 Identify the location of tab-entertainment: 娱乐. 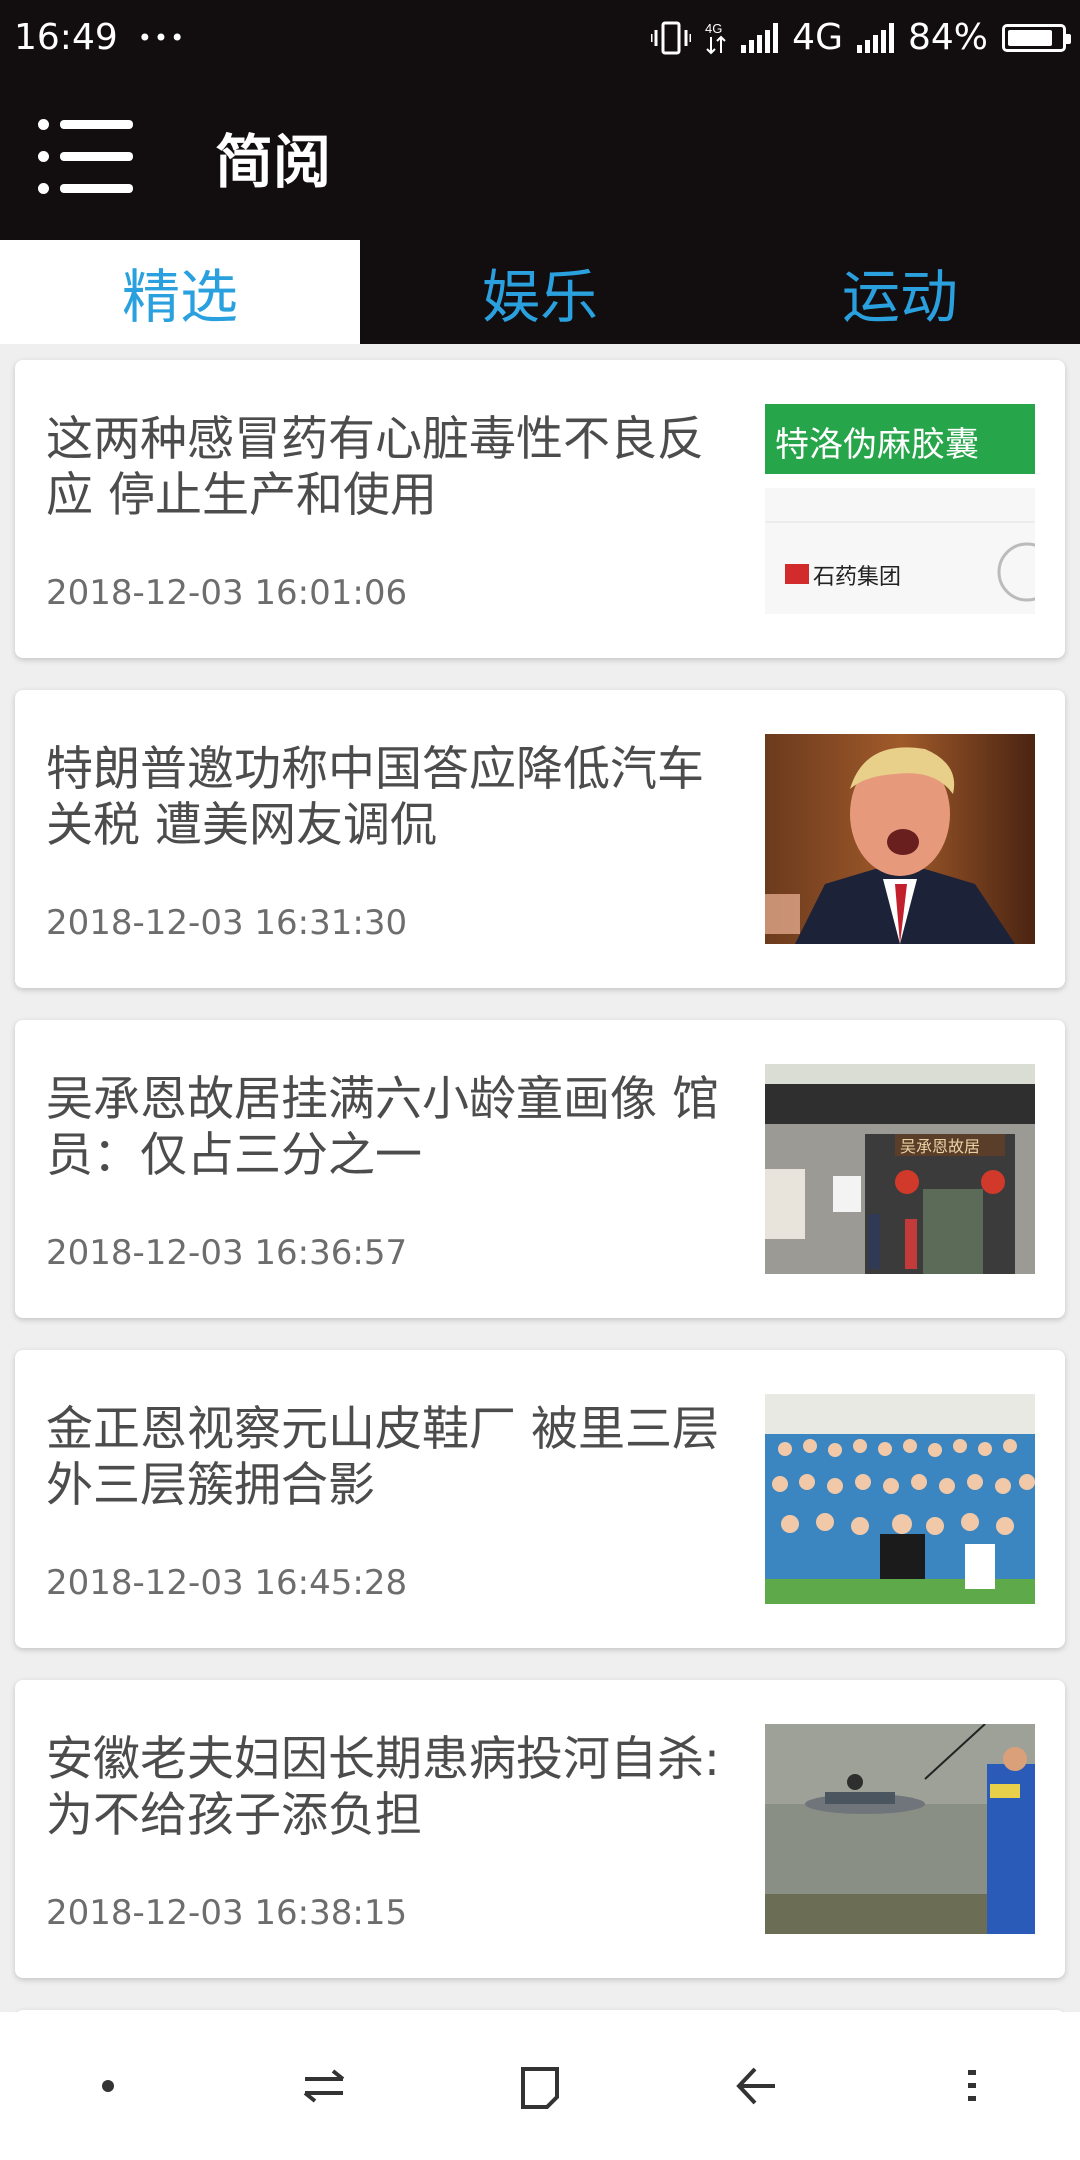
(540, 292).